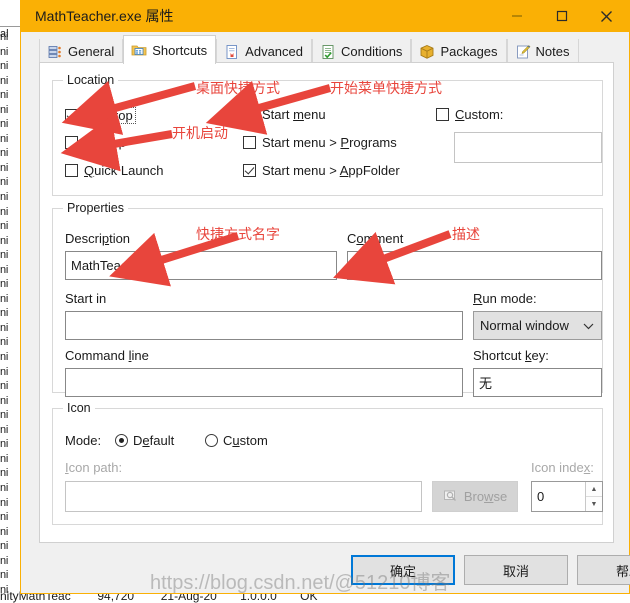  I want to click on cancel-button: 取消, so click(516, 570).